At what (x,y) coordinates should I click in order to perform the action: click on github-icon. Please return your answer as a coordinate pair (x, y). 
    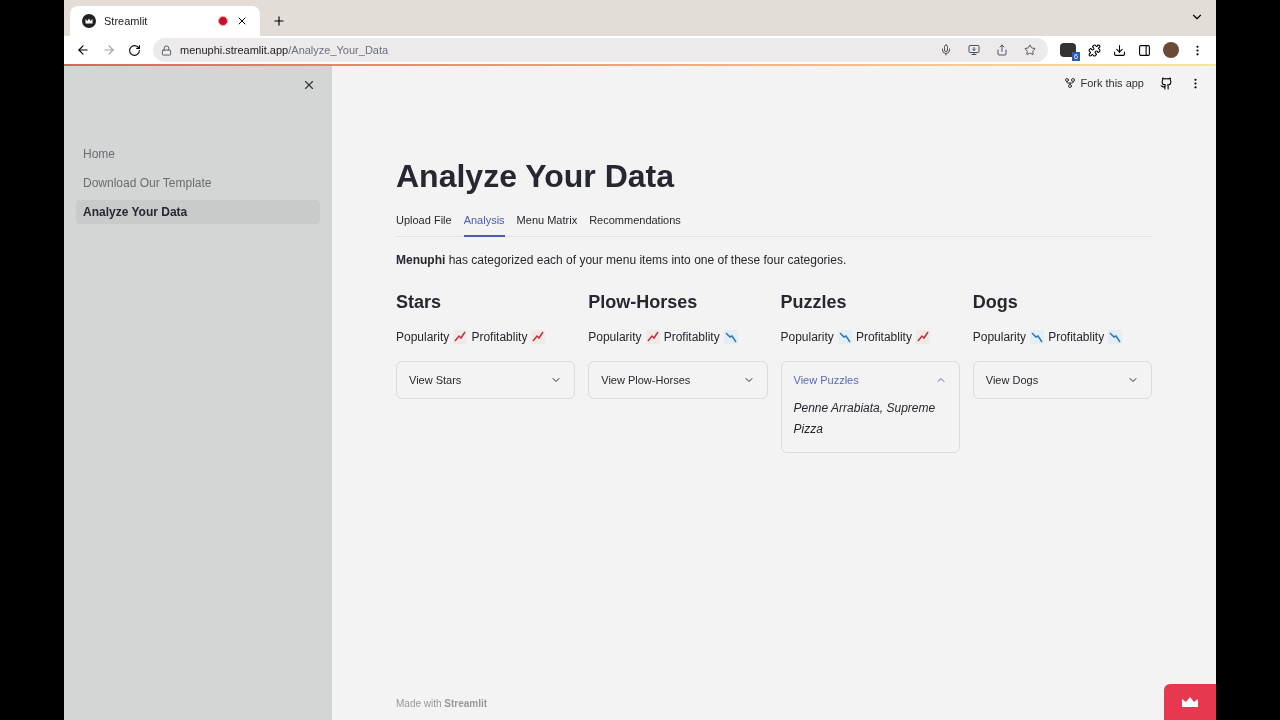
    Looking at the image, I should click on (1166, 83).